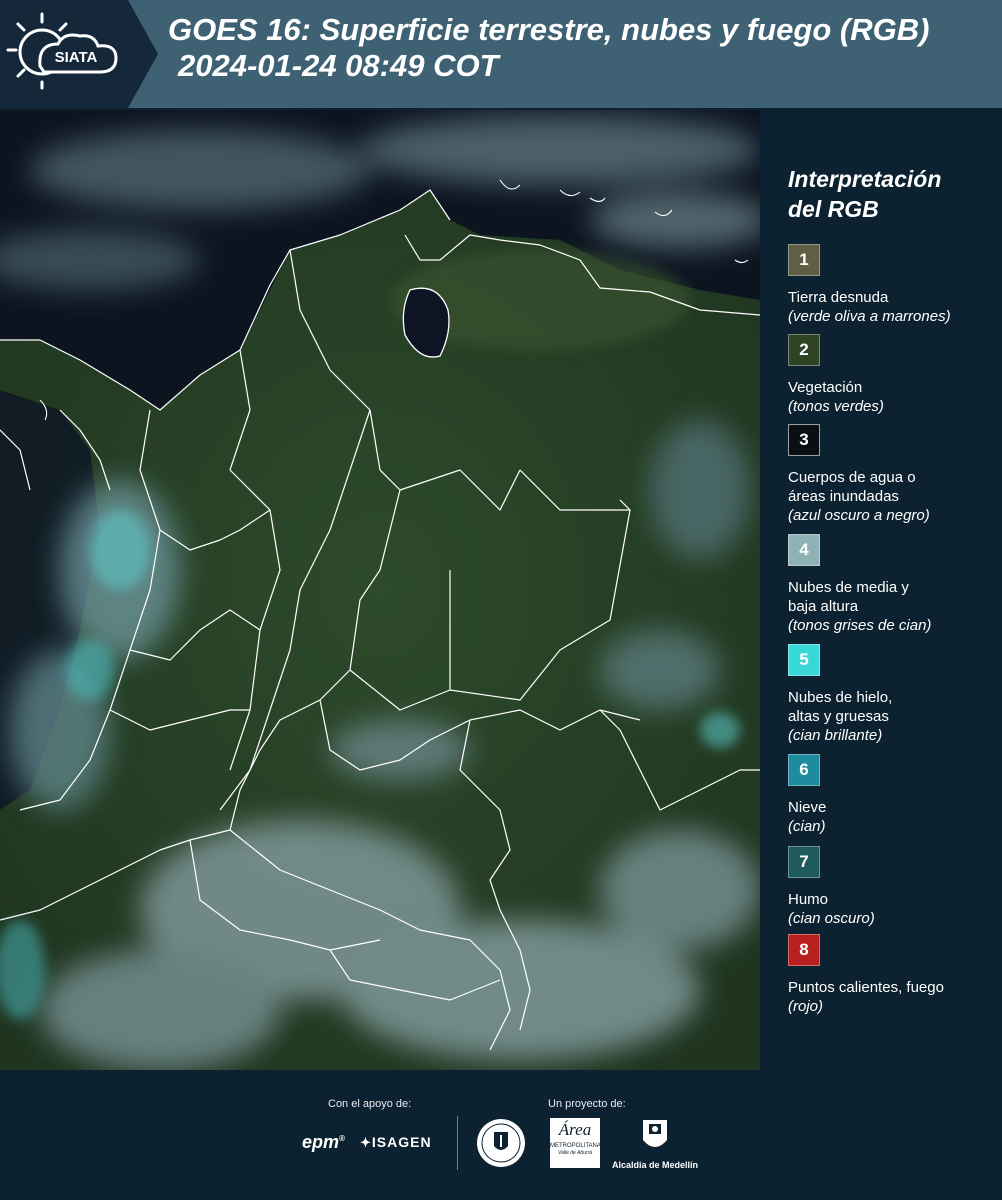 Image resolution: width=1002 pixels, height=1200 pixels. I want to click on legend-label-6: Nieve, so click(807, 807).